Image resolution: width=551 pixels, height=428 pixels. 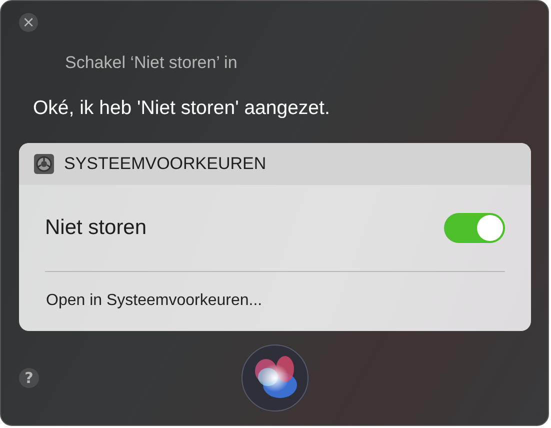 What do you see at coordinates (182, 108) in the screenshot?
I see `response-text: Oké, ik heb 'Niet storen' aangezet.` at bounding box center [182, 108].